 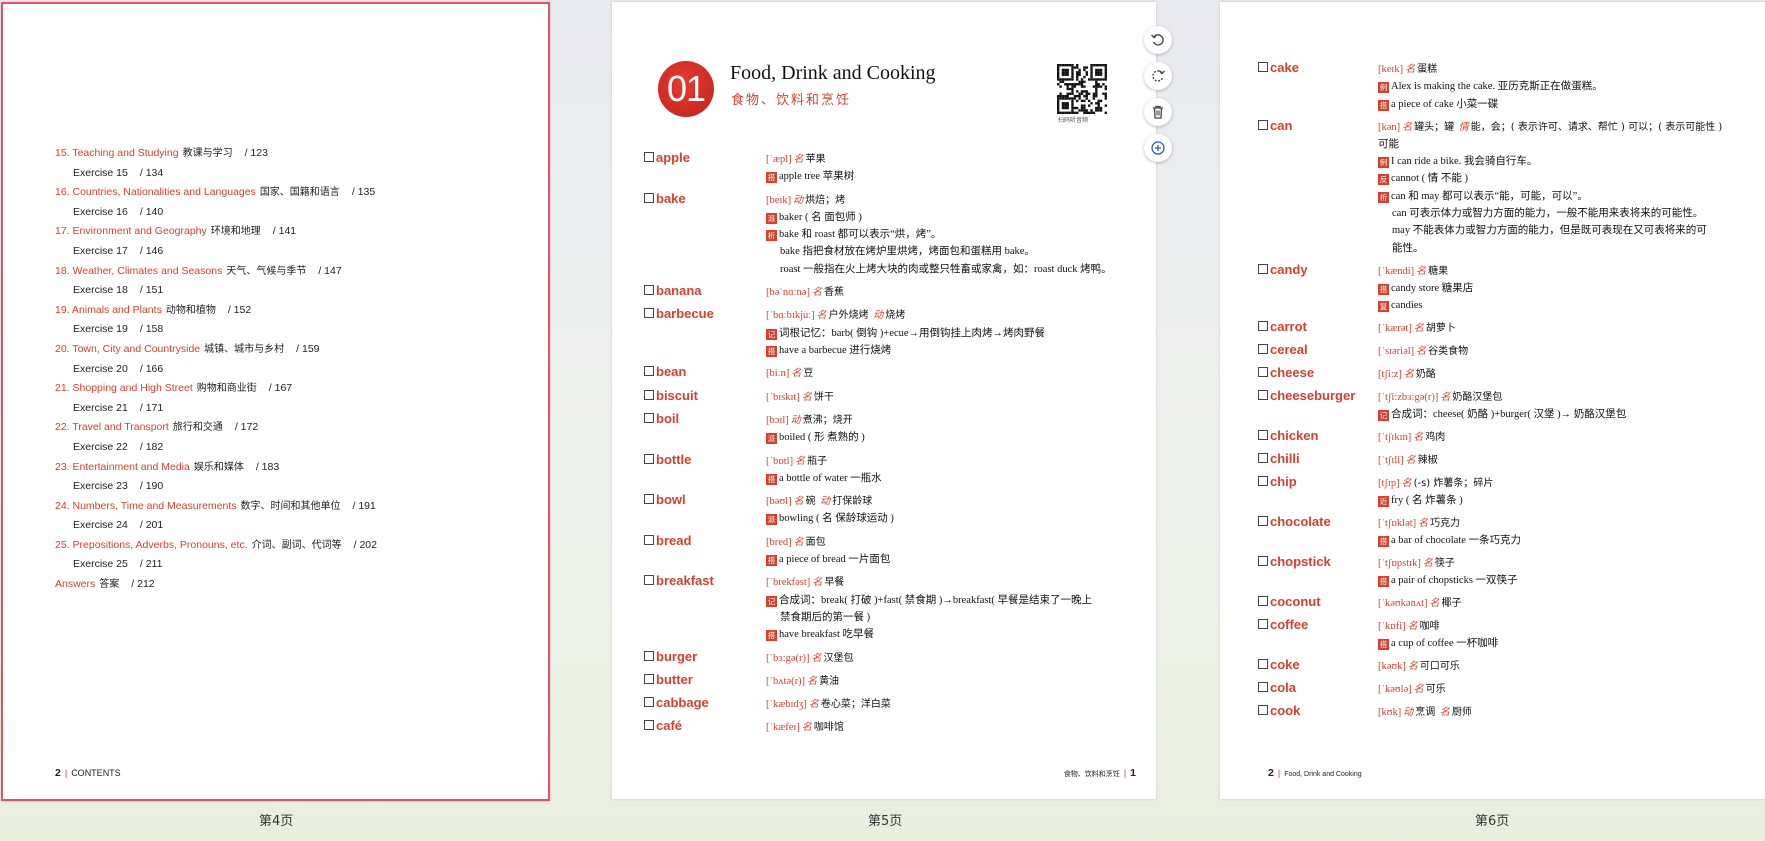 What do you see at coordinates (667, 540) in the screenshot?
I see `vocab-word: bread` at bounding box center [667, 540].